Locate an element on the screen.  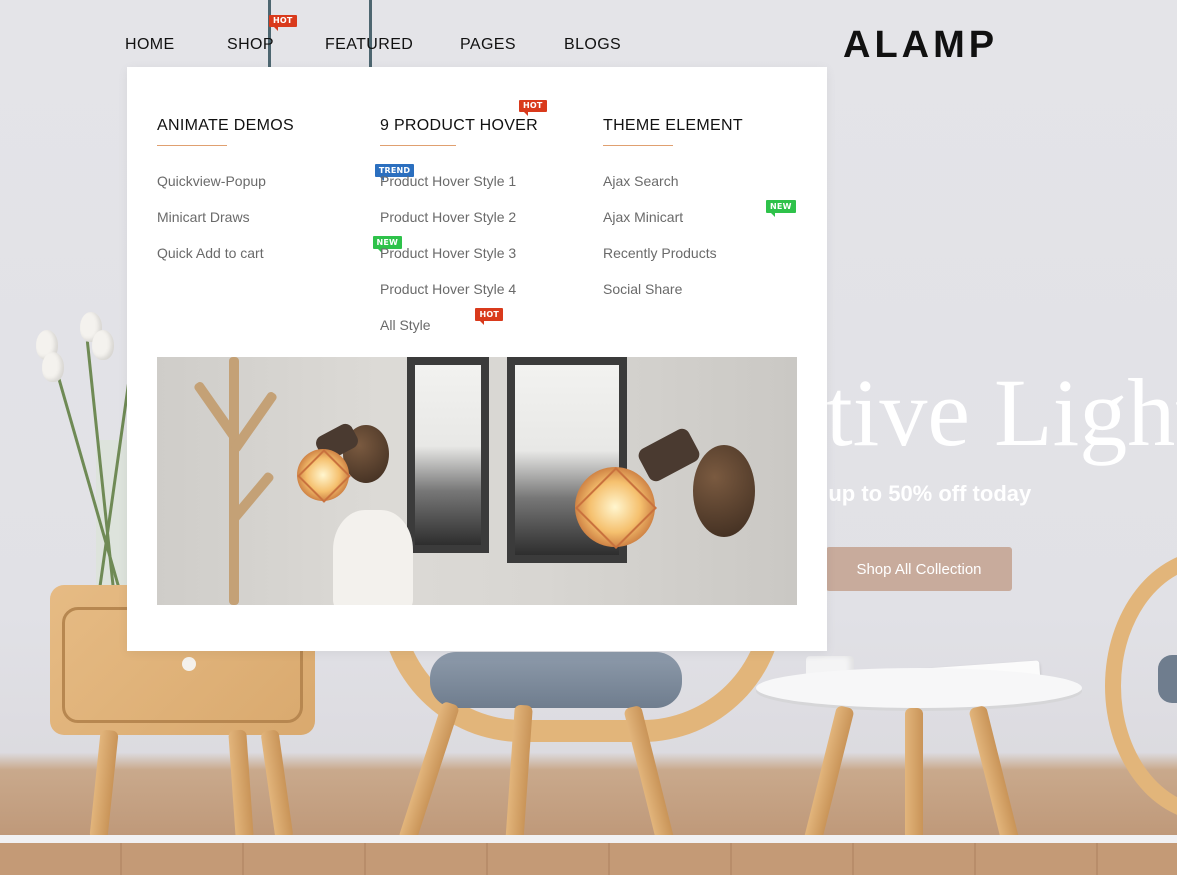
hero-subtitle: e up to 50% off today is located at coordinates (921, 493).